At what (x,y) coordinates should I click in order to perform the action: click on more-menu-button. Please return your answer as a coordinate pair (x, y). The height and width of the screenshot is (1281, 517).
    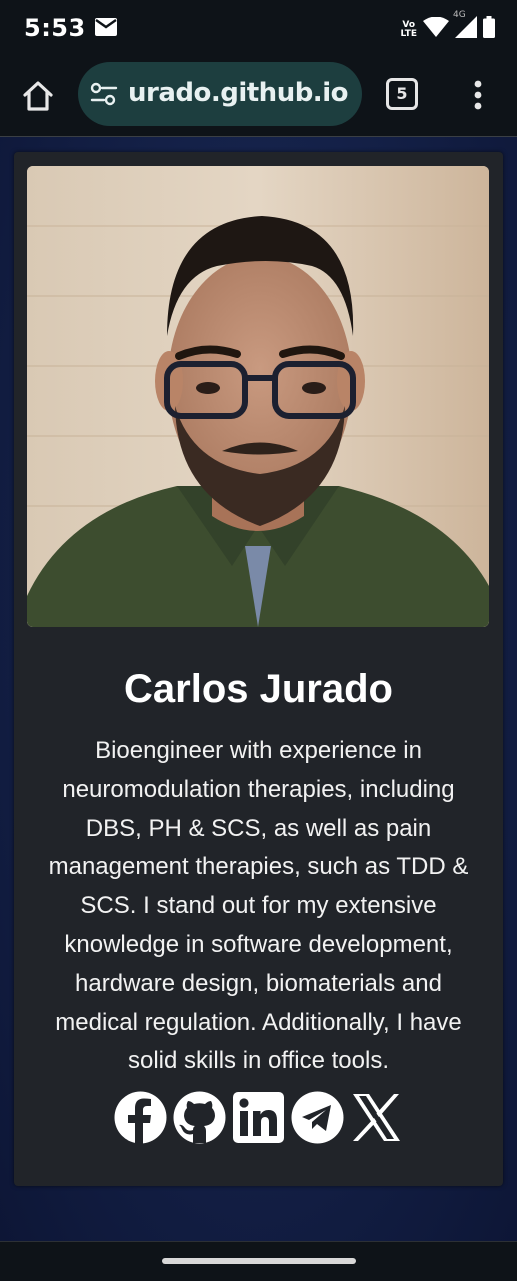
    Looking at the image, I should click on (478, 96).